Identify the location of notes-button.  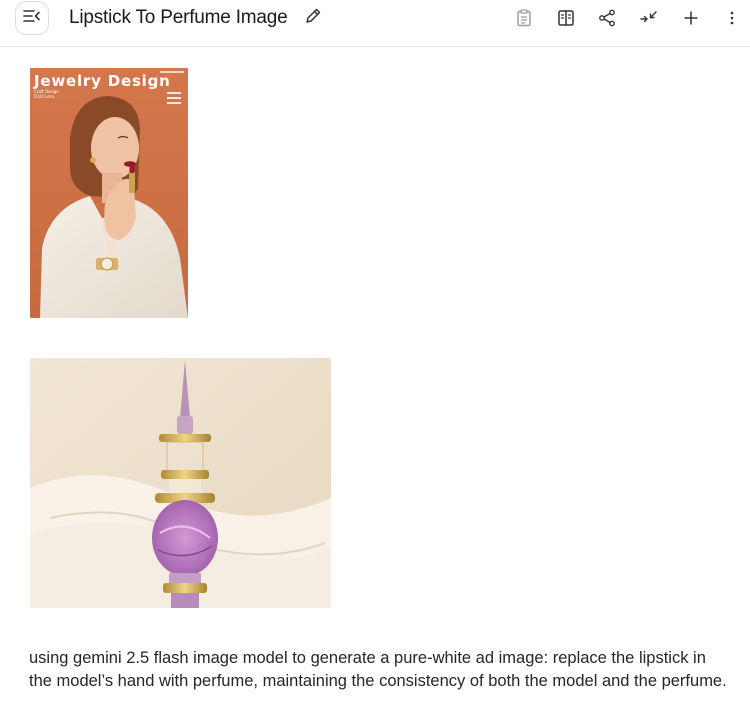
(524, 18).